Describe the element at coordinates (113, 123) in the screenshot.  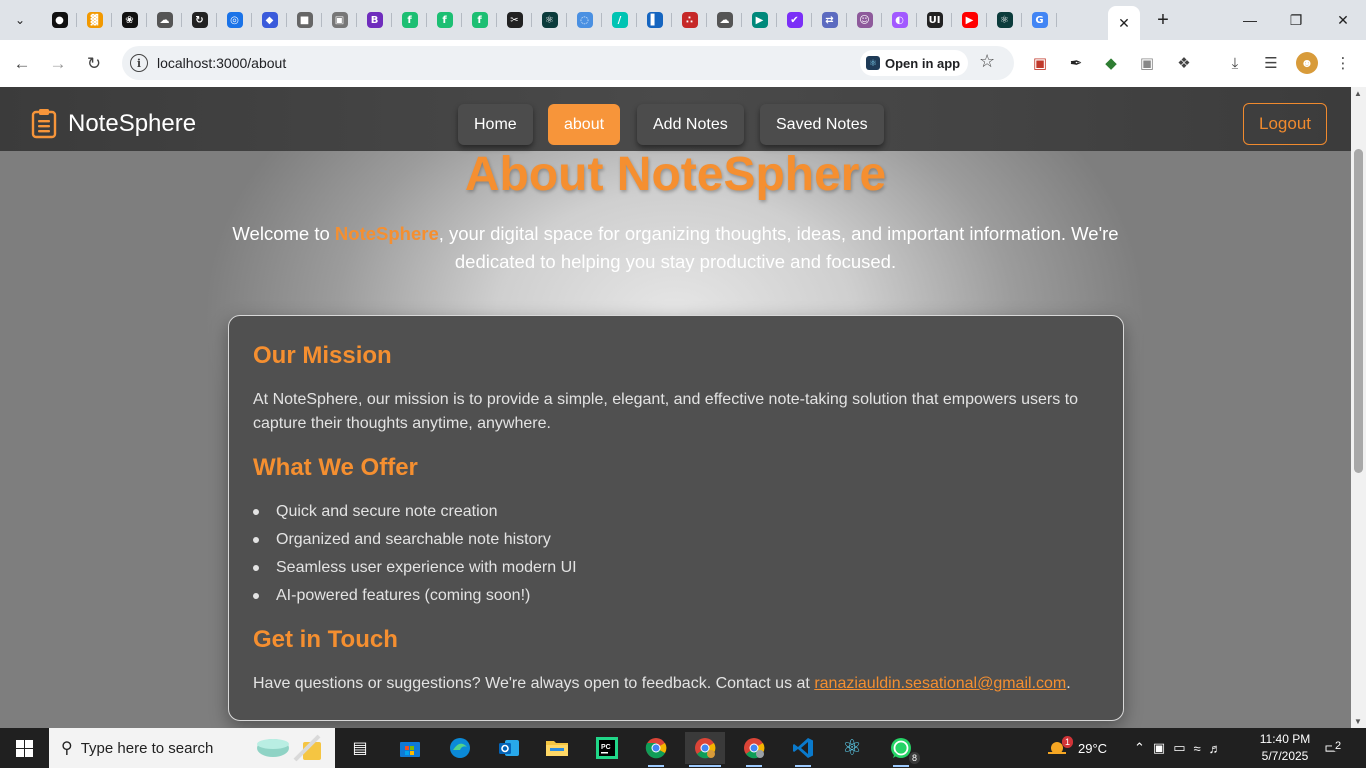
I see `brand: NoteSphere` at that location.